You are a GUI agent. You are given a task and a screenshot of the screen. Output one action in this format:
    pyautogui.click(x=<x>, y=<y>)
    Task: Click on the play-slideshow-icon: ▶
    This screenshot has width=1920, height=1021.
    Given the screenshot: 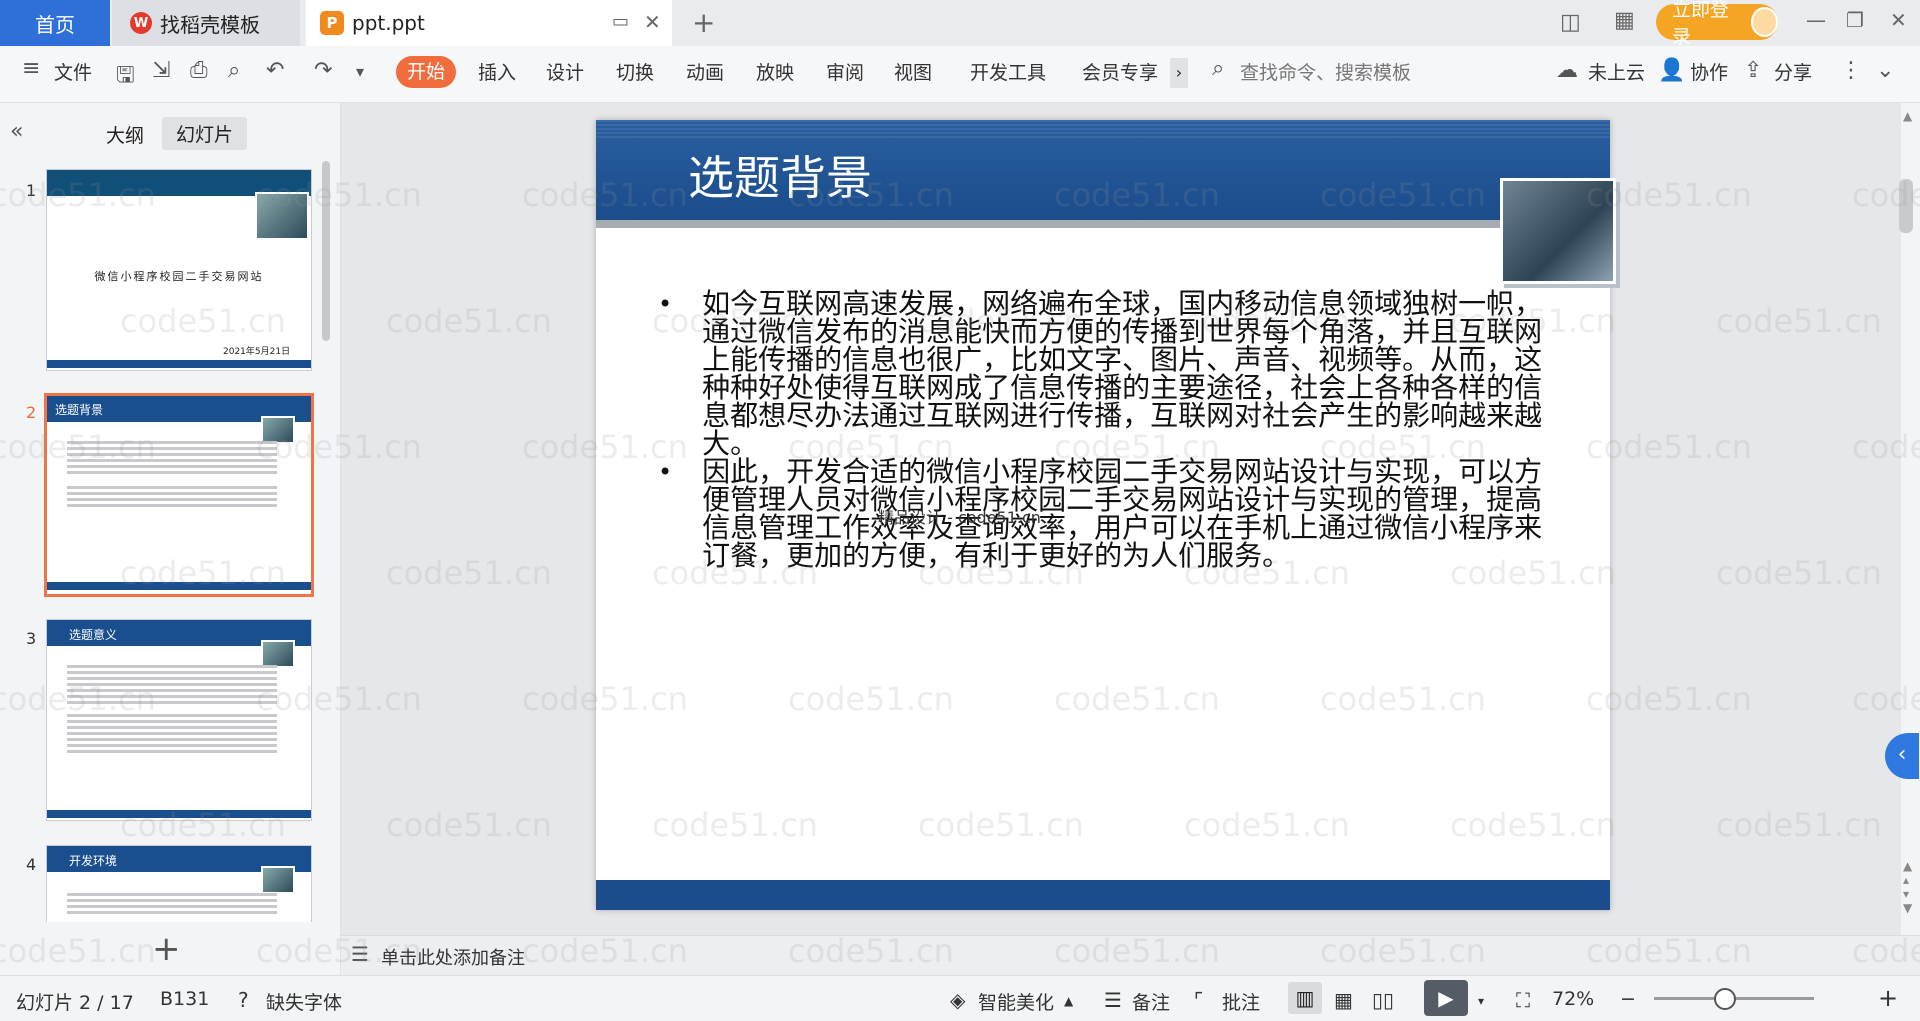 What is the action you would take?
    pyautogui.click(x=1446, y=998)
    